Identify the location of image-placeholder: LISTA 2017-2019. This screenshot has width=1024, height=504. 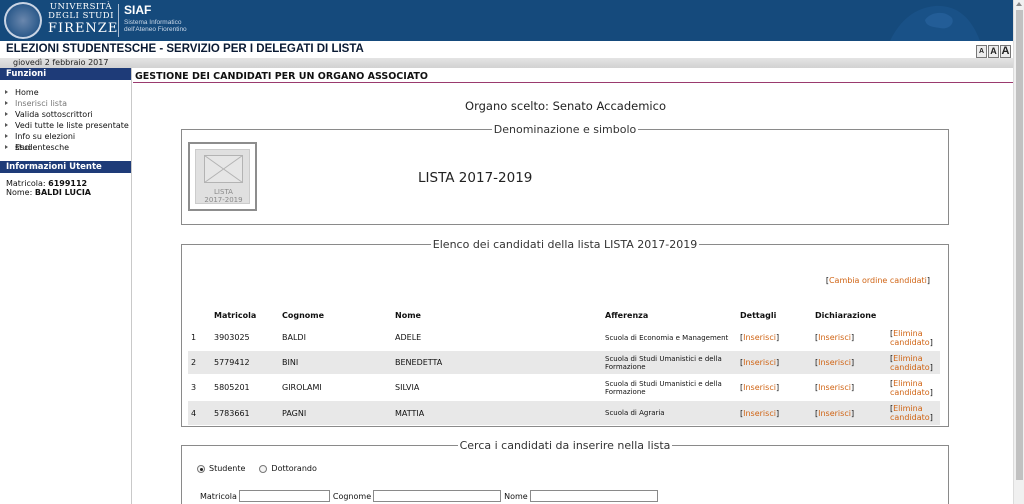
(222, 176).